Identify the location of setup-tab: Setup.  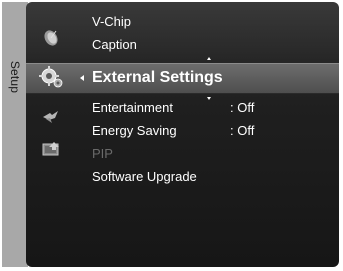
(15, 134).